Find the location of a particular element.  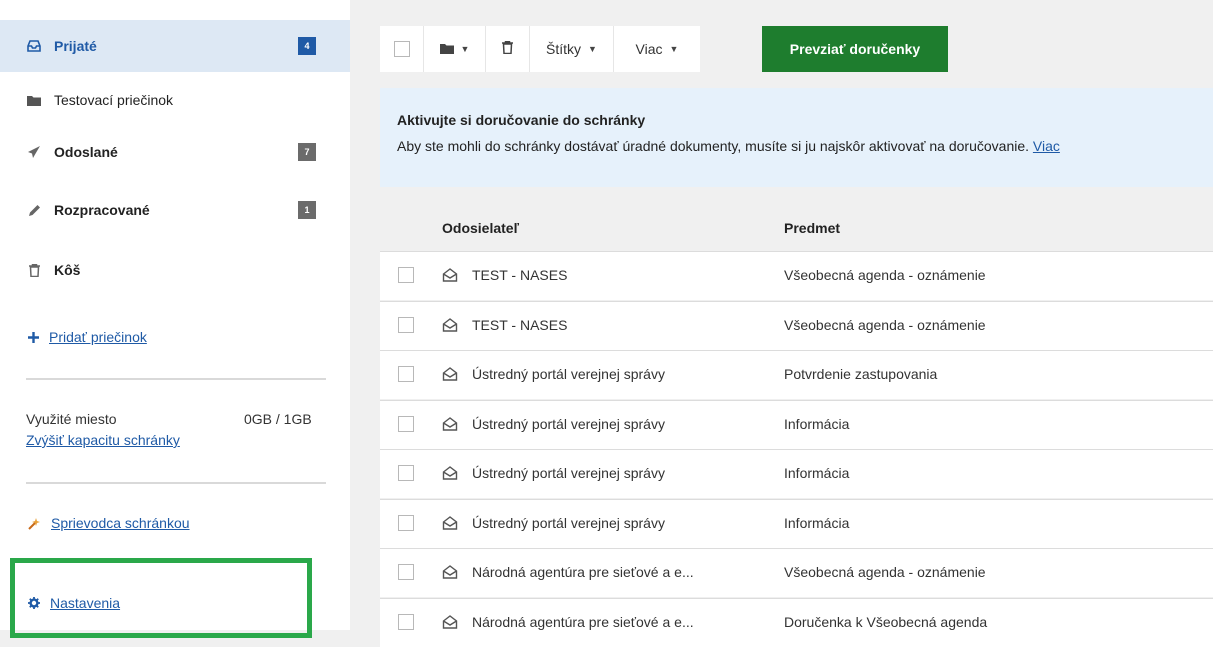

increase-capacity-label: Zvýšiť kapacitu schránky is located at coordinates (103, 440).